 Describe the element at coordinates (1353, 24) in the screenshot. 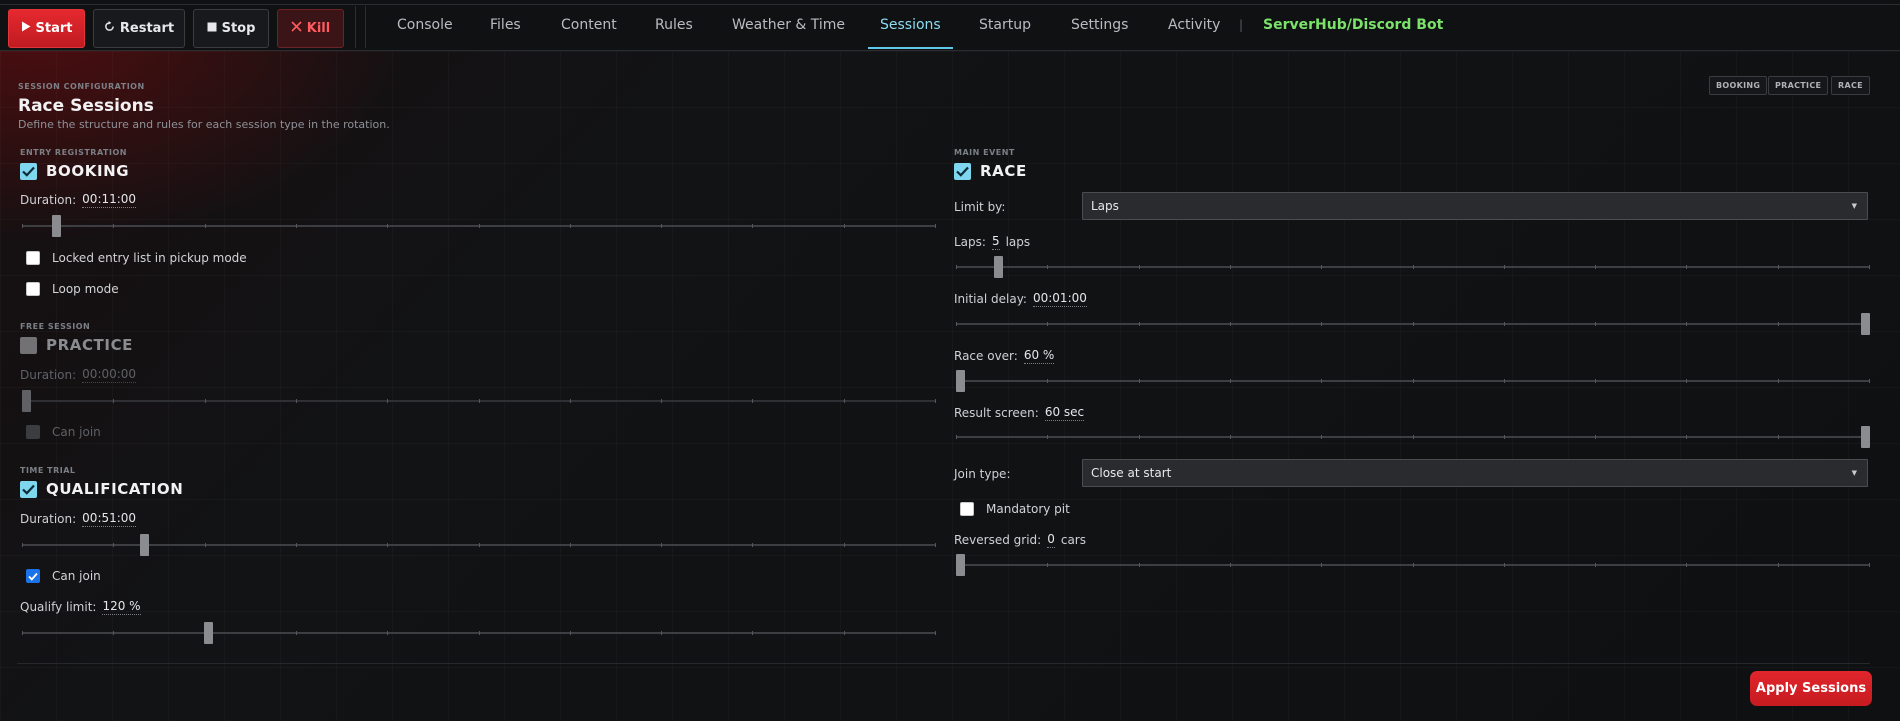

I see `discord-bot-link: ServerHub/Discord Bot` at that location.